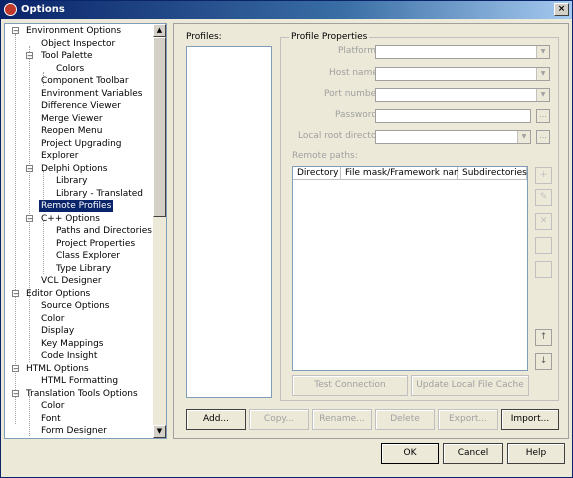 This screenshot has height=478, width=573. I want to click on update-local-file-cache-button: Update Local File Cache, so click(470, 385).